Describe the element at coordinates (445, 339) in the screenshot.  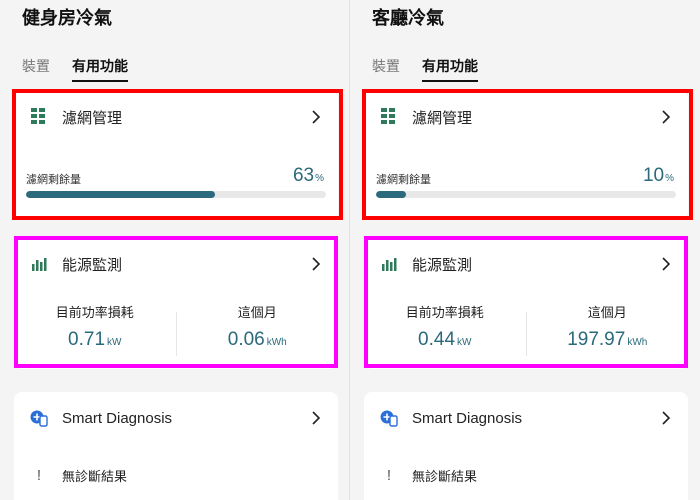
I see `current-power-value: 0.44 kW` at that location.